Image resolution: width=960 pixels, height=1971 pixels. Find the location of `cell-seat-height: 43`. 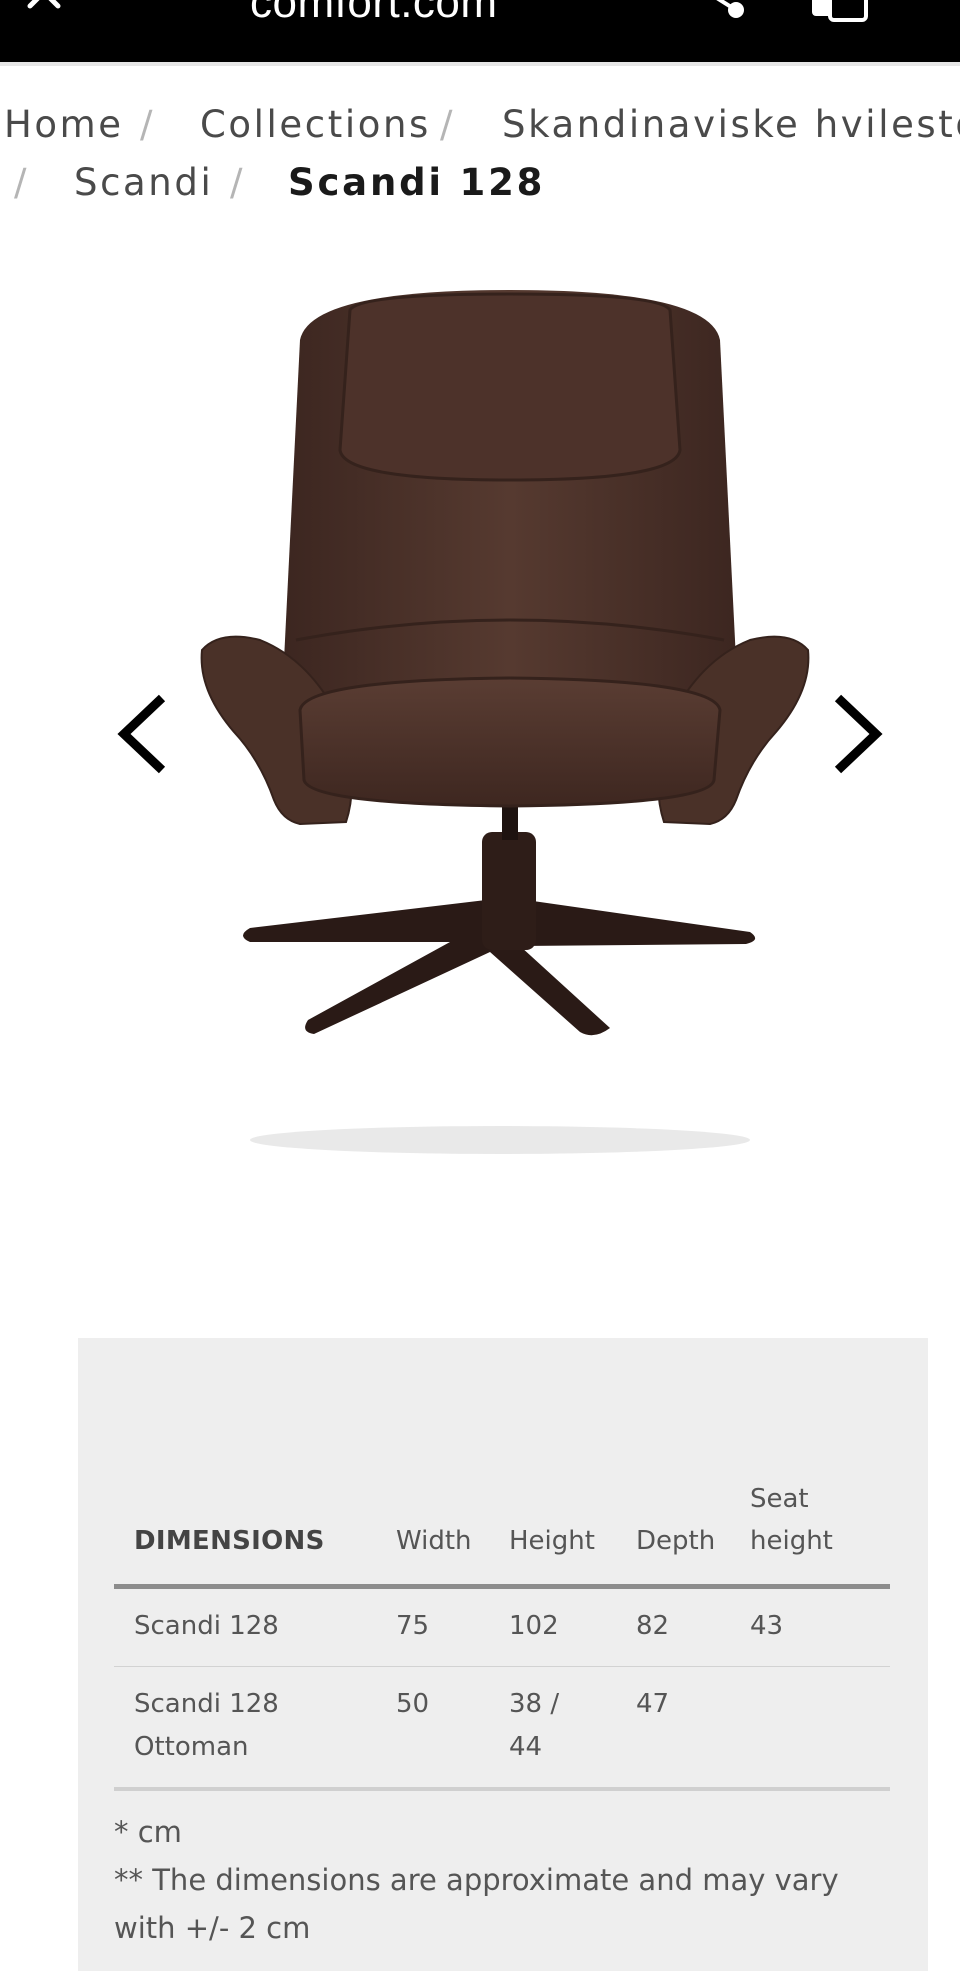

cell-seat-height: 43 is located at coordinates (767, 1626).